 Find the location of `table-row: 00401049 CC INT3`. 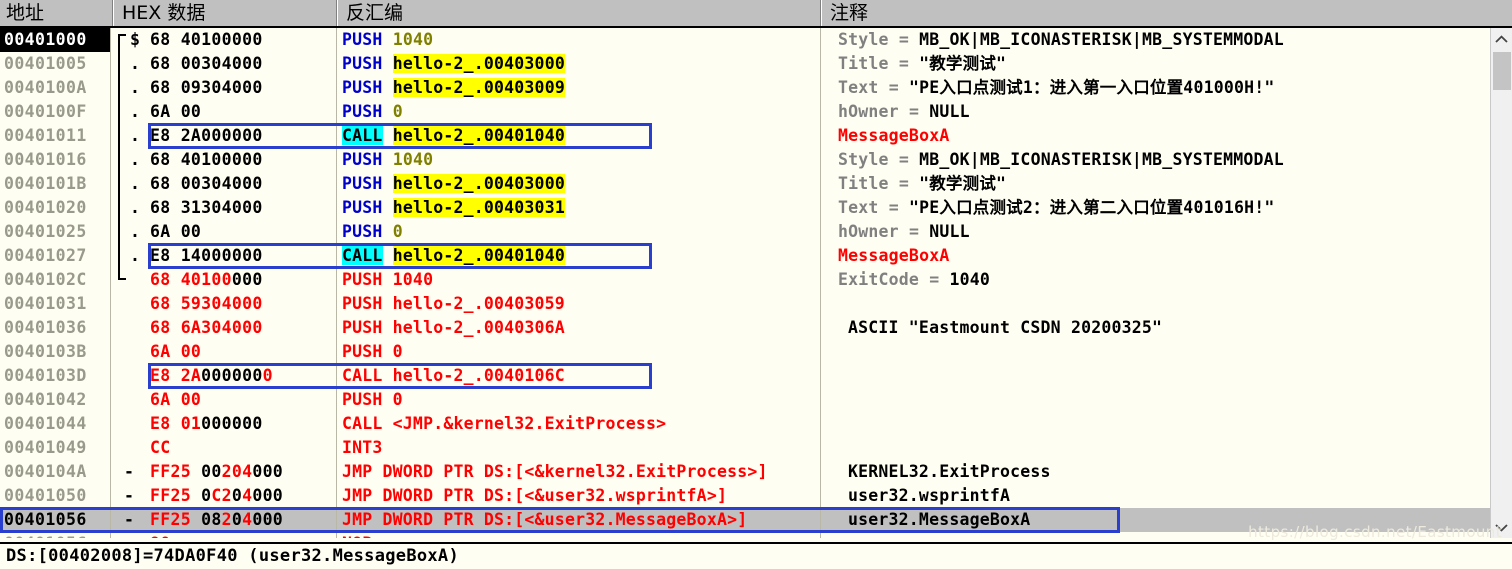

table-row: 00401049 CC INT3 is located at coordinates (745, 448).